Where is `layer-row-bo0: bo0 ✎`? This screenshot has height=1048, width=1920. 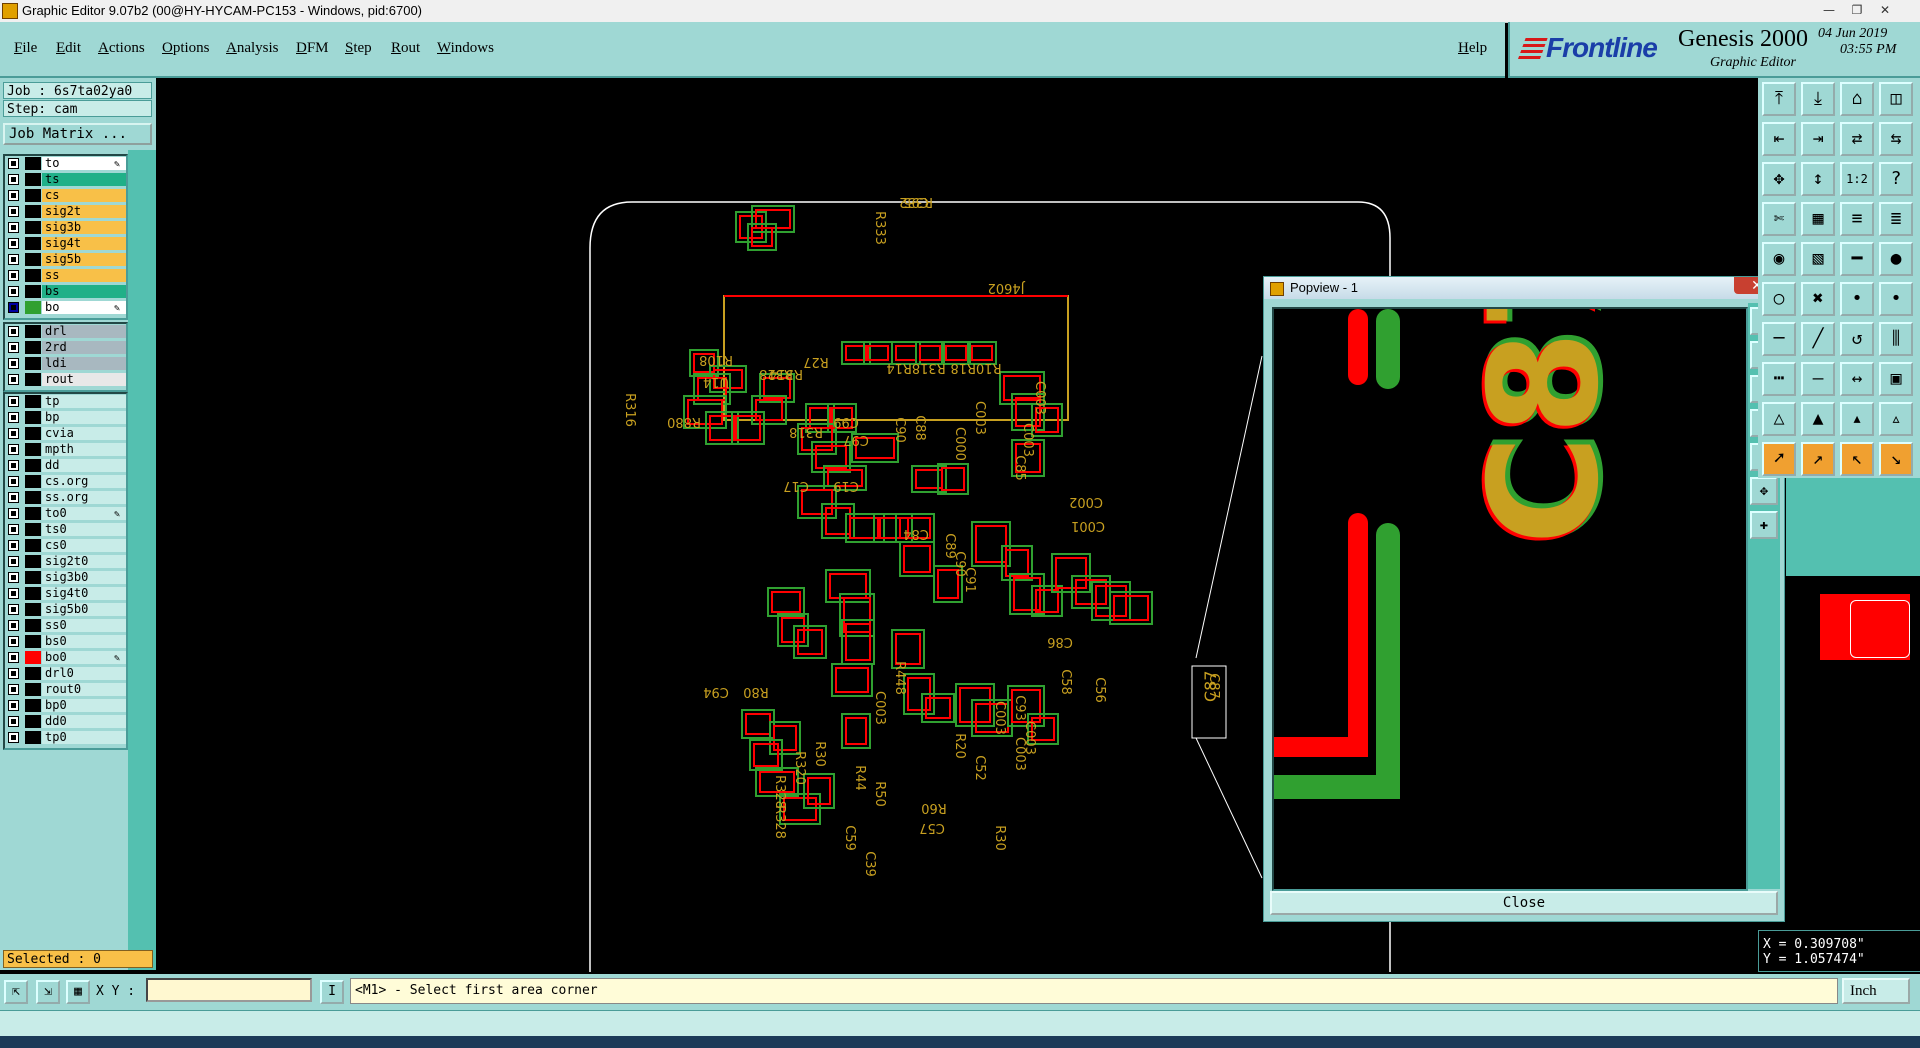 layer-row-bo0: bo0 ✎ is located at coordinates (65, 658).